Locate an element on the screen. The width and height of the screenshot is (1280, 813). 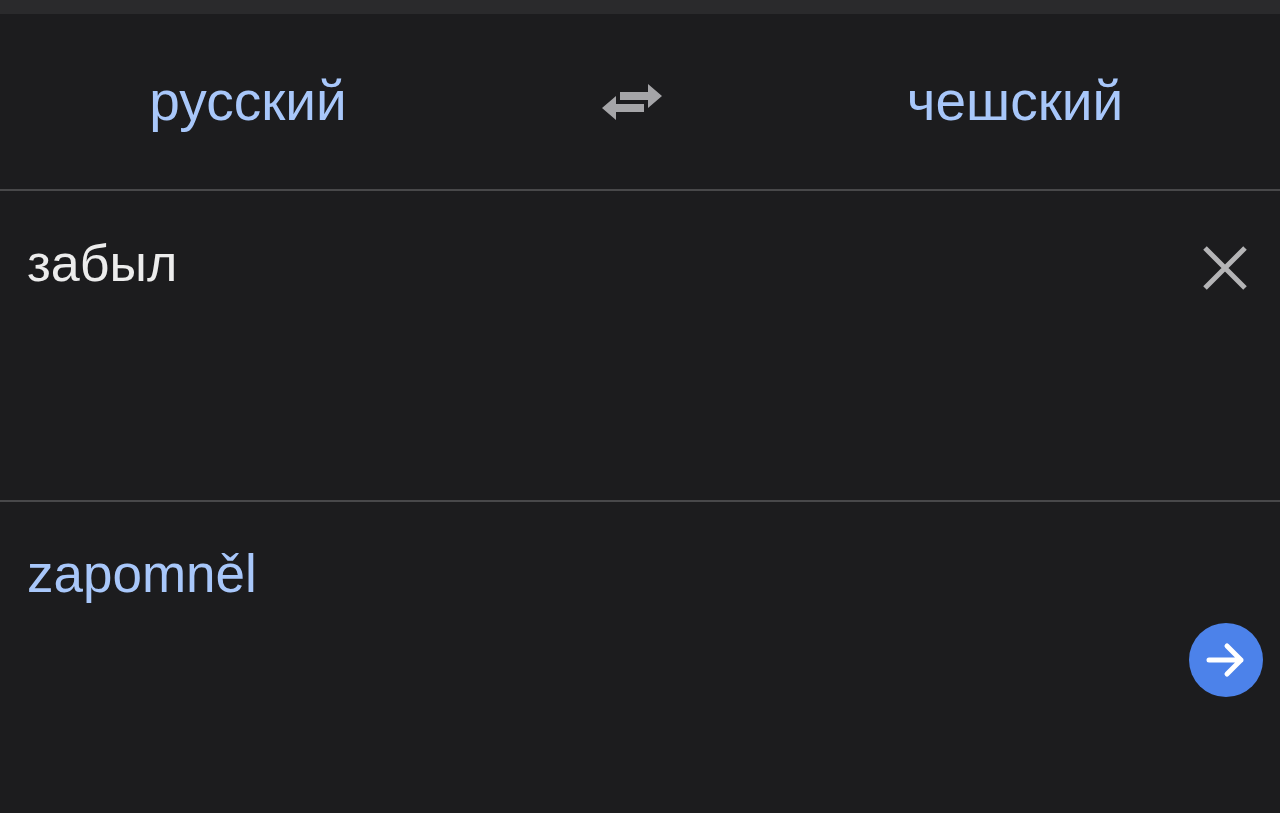
arrow-right-icon is located at coordinates (1226, 659).